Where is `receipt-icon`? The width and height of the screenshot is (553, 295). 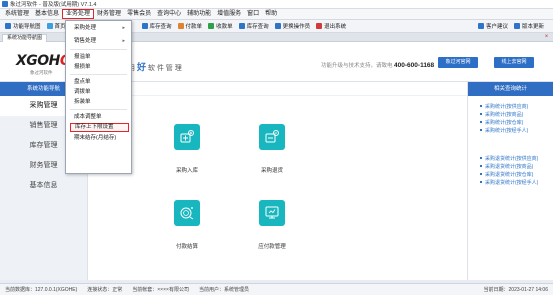 receipt-icon is located at coordinates (211, 26).